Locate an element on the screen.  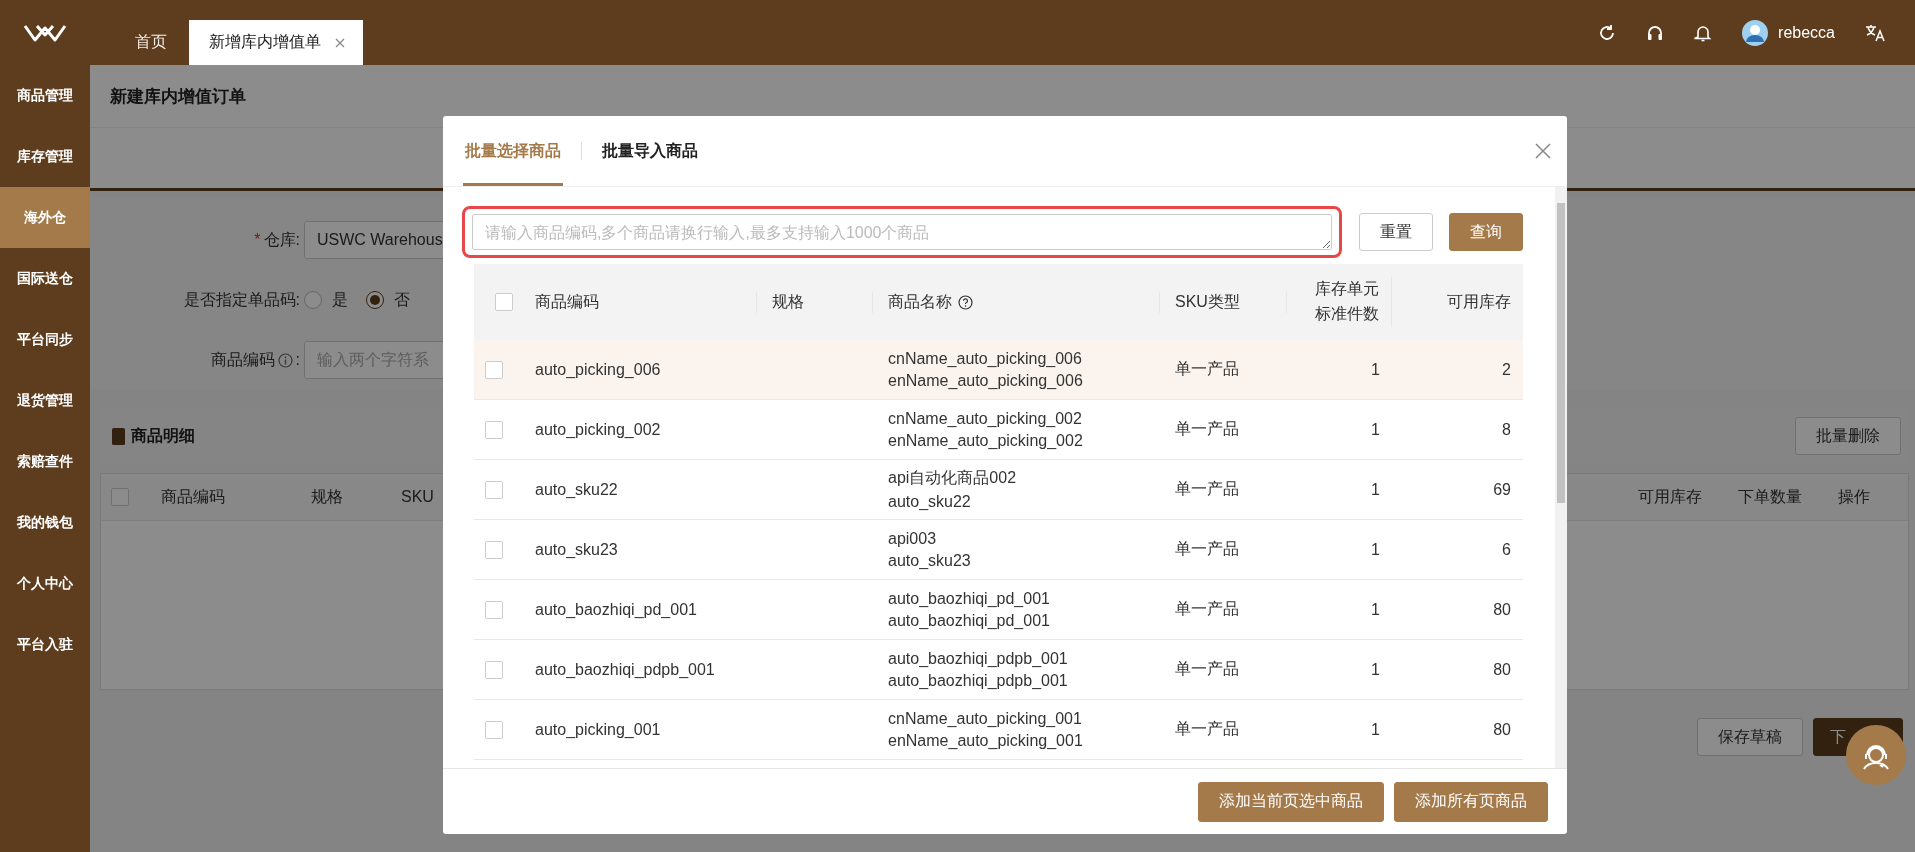
column-header: 下单数量 is located at coordinates (1769, 496).